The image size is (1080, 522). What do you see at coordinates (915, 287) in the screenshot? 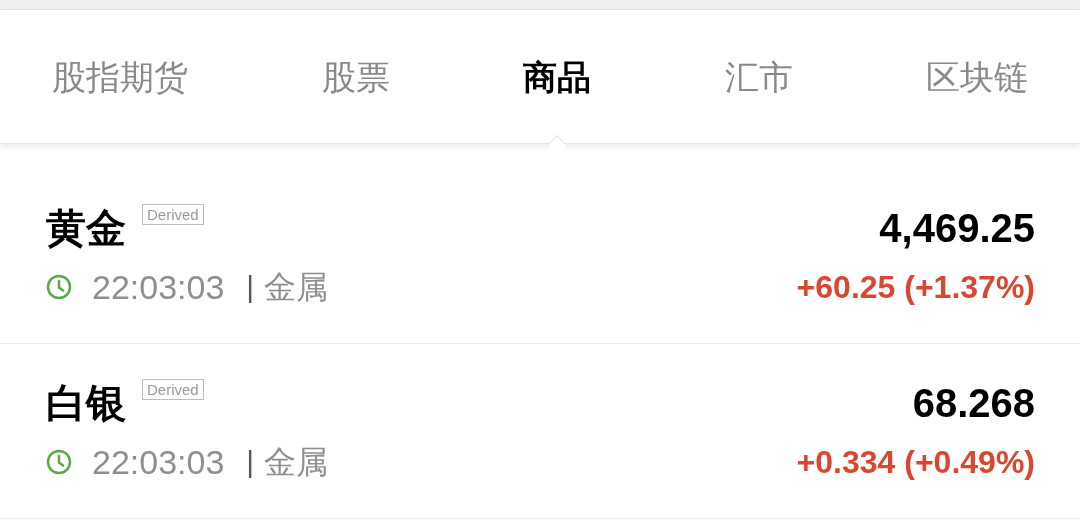
I see `price-change: +60.25 (+1.37%)` at bounding box center [915, 287].